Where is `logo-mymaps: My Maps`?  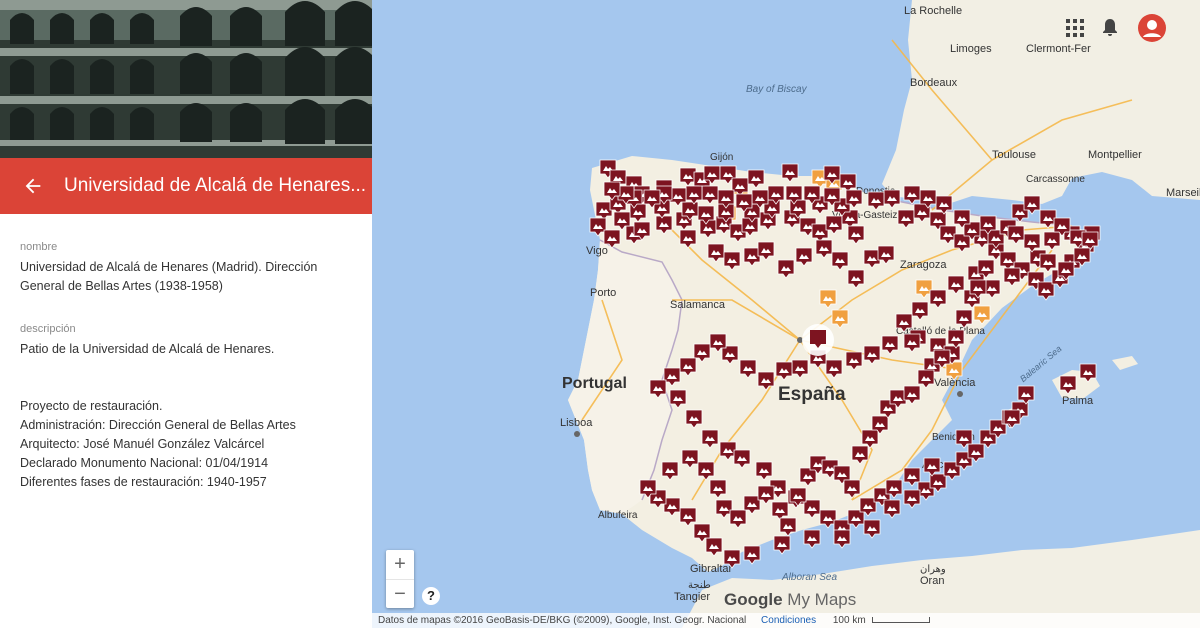 logo-mymaps: My Maps is located at coordinates (822, 599).